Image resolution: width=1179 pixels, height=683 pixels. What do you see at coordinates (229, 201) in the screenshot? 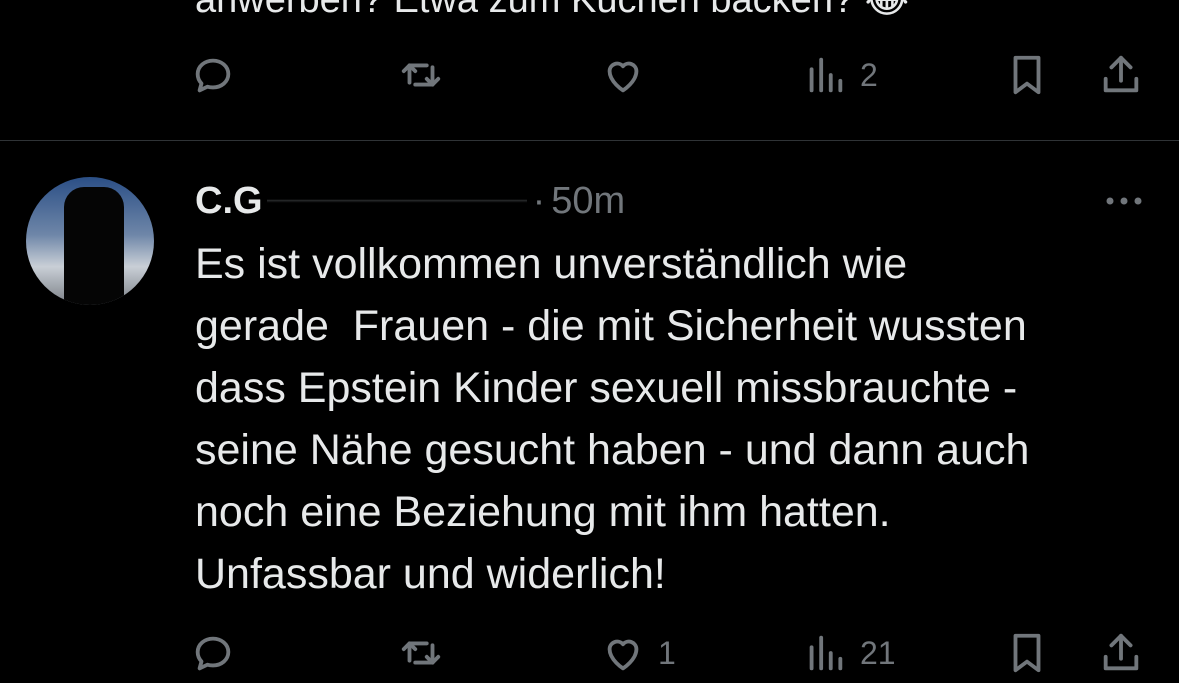
I see `display-name: C.G` at bounding box center [229, 201].